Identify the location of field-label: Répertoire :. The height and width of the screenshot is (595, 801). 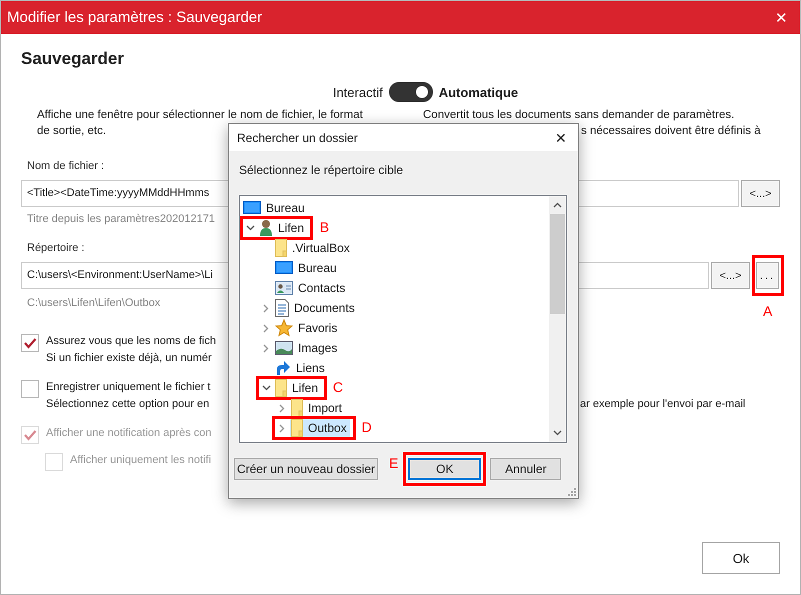
(55, 248).